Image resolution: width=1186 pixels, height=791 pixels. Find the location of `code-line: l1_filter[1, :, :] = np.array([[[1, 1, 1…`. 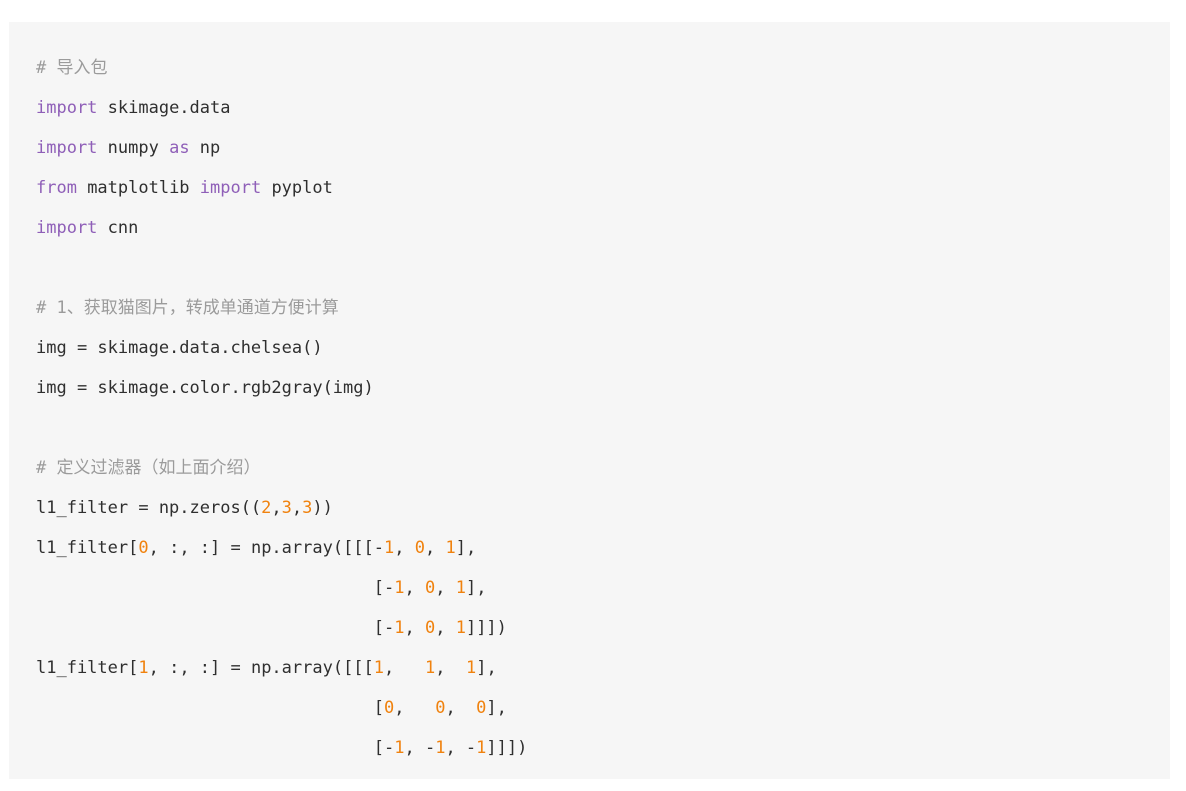

code-line: l1_filter[1, :, :] = np.array([[[1, 1, 1… is located at coordinates (589, 668).